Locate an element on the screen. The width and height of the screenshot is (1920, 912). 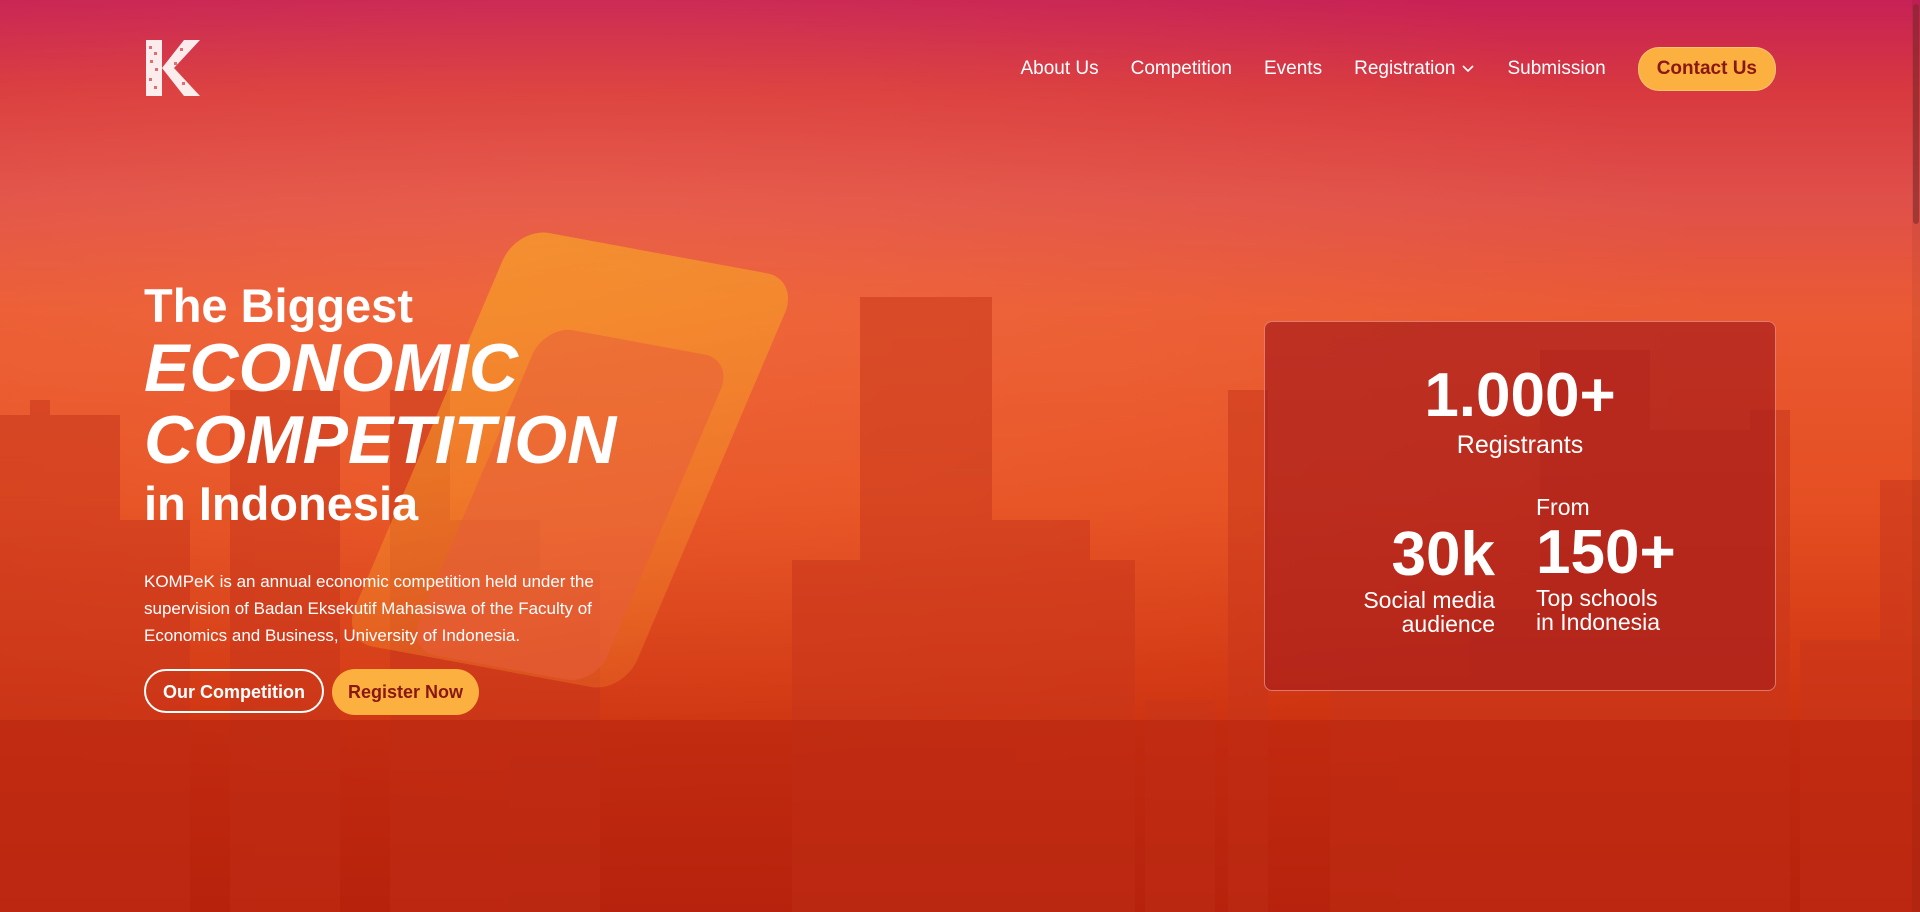
nav-submission: Submission is located at coordinates (1556, 69).